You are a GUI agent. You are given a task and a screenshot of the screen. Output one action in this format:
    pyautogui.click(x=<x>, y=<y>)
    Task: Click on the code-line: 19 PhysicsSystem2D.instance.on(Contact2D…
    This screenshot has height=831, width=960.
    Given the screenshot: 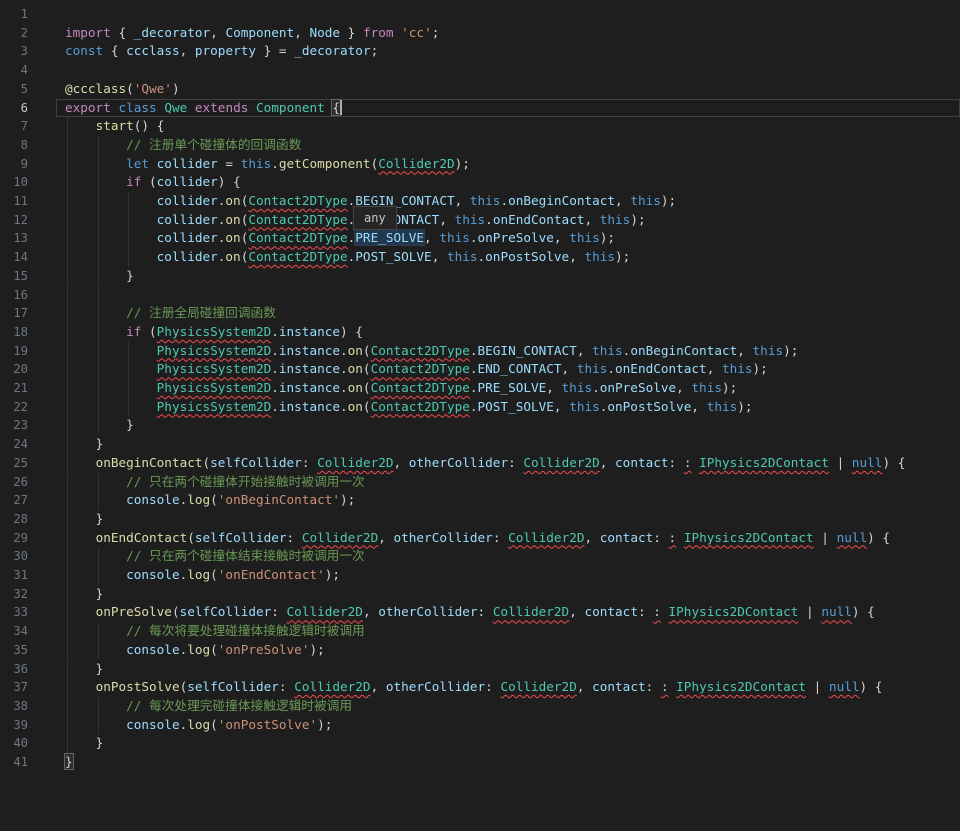 What is the action you would take?
    pyautogui.click(x=480, y=351)
    